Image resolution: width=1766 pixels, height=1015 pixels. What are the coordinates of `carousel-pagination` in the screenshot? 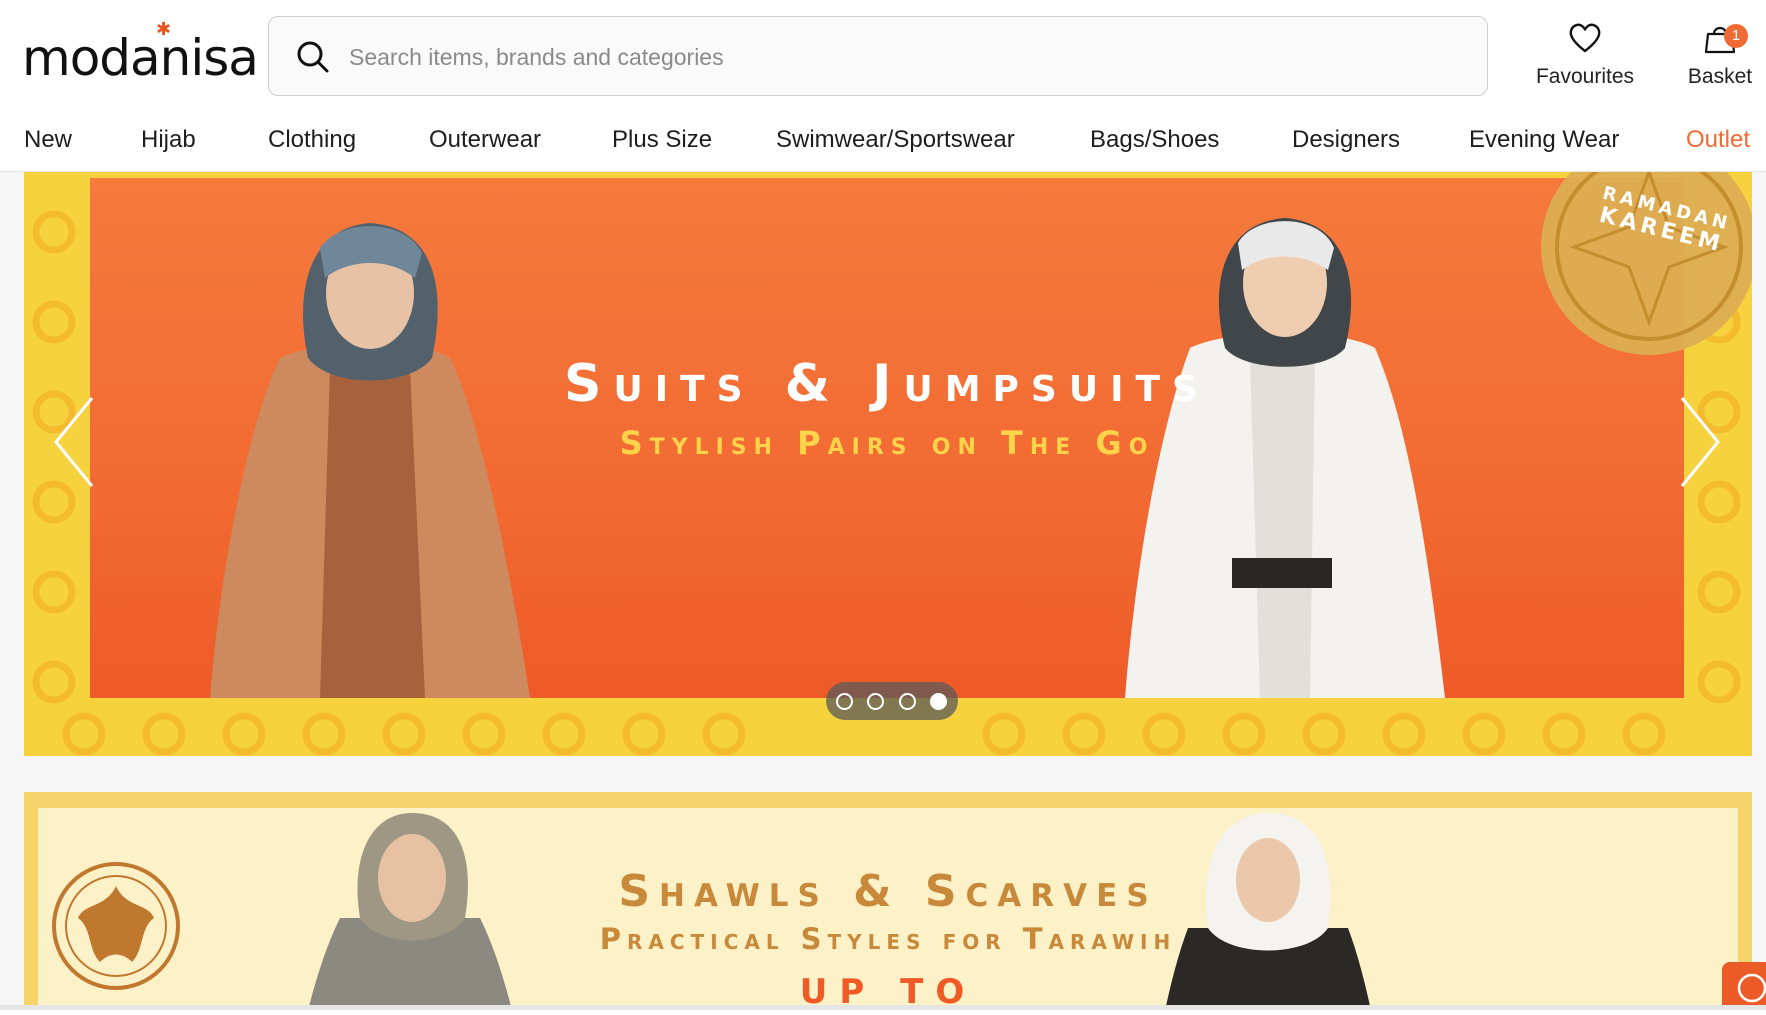 It's located at (892, 701).